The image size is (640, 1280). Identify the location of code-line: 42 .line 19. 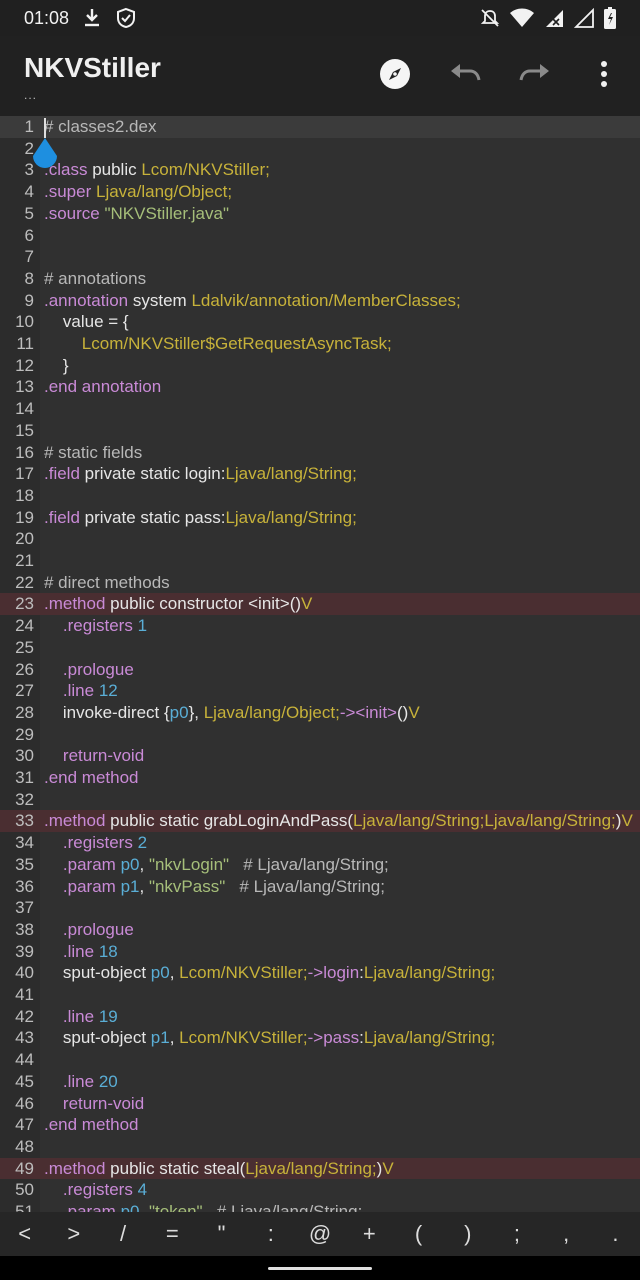
(320, 1017).